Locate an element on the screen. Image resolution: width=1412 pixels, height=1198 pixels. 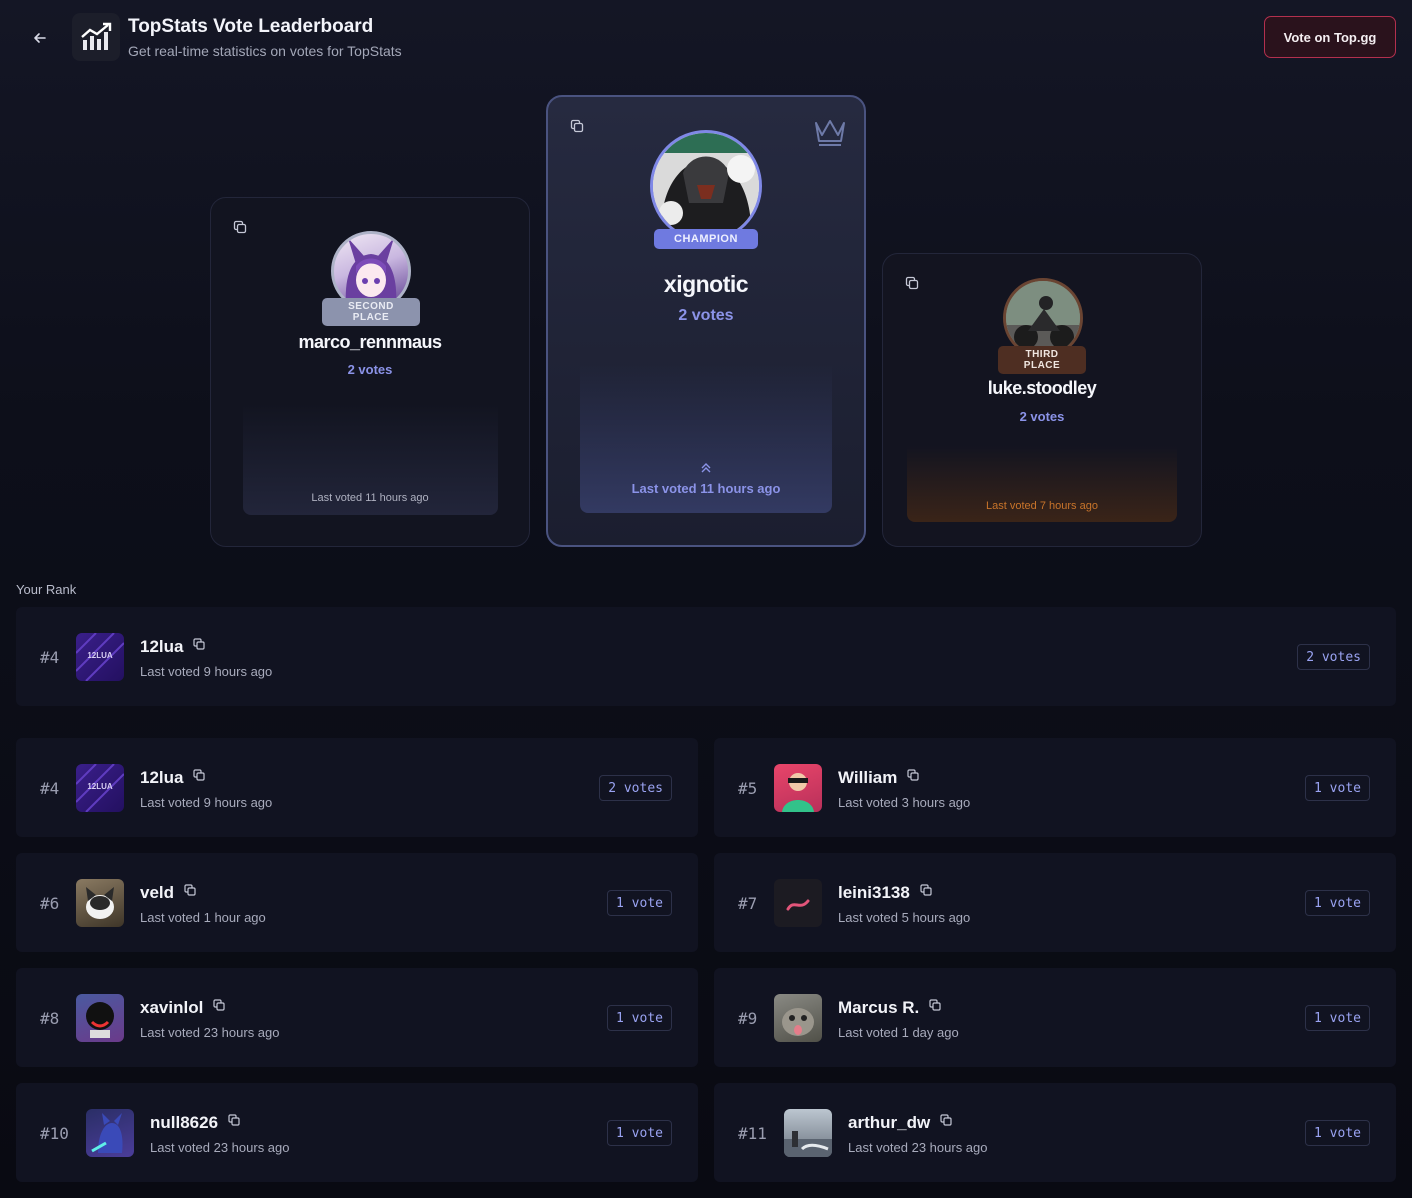
vote-on-topgg-button: Vote on Top.gg is located at coordinates (1330, 37).